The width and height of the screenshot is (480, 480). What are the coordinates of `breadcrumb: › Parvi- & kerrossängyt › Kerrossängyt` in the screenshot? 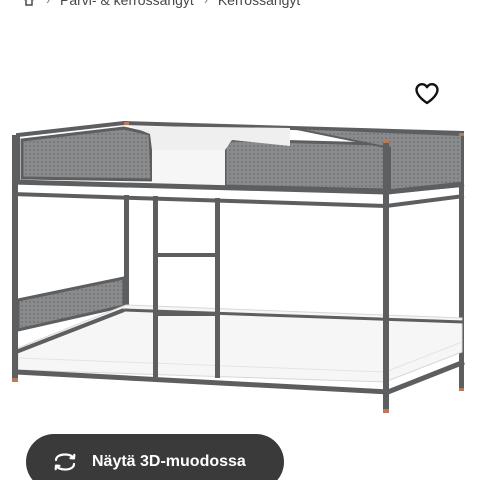 It's located at (161, 4).